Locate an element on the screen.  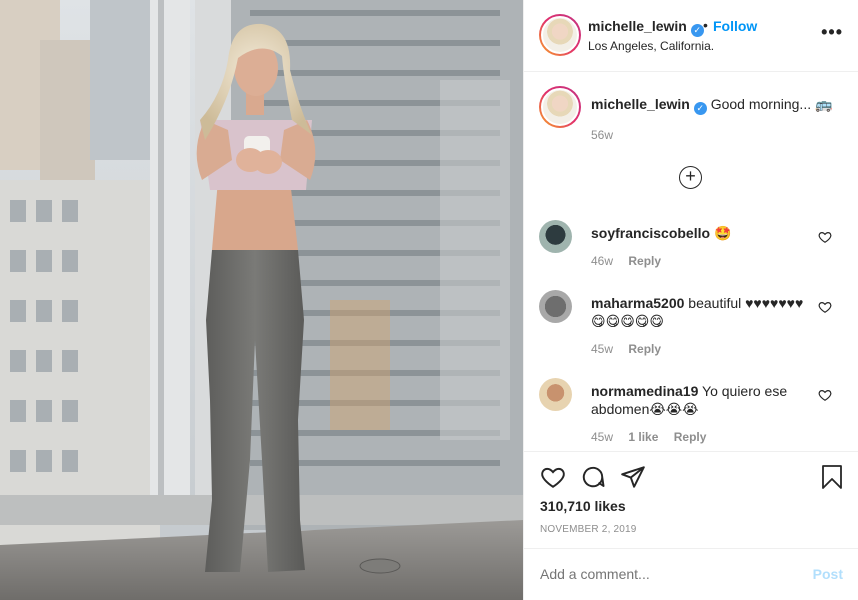
comment-input is located at coordinates (665, 574).